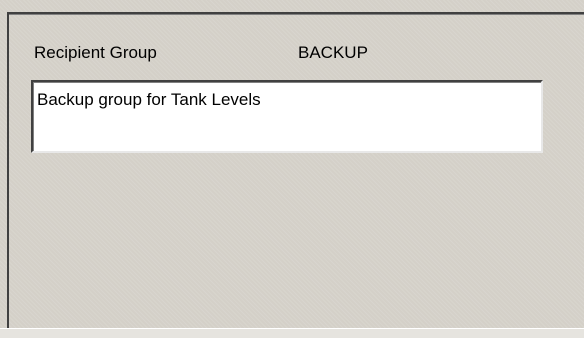  Describe the element at coordinates (8, 170) in the screenshot. I see `panel-border-left` at that location.